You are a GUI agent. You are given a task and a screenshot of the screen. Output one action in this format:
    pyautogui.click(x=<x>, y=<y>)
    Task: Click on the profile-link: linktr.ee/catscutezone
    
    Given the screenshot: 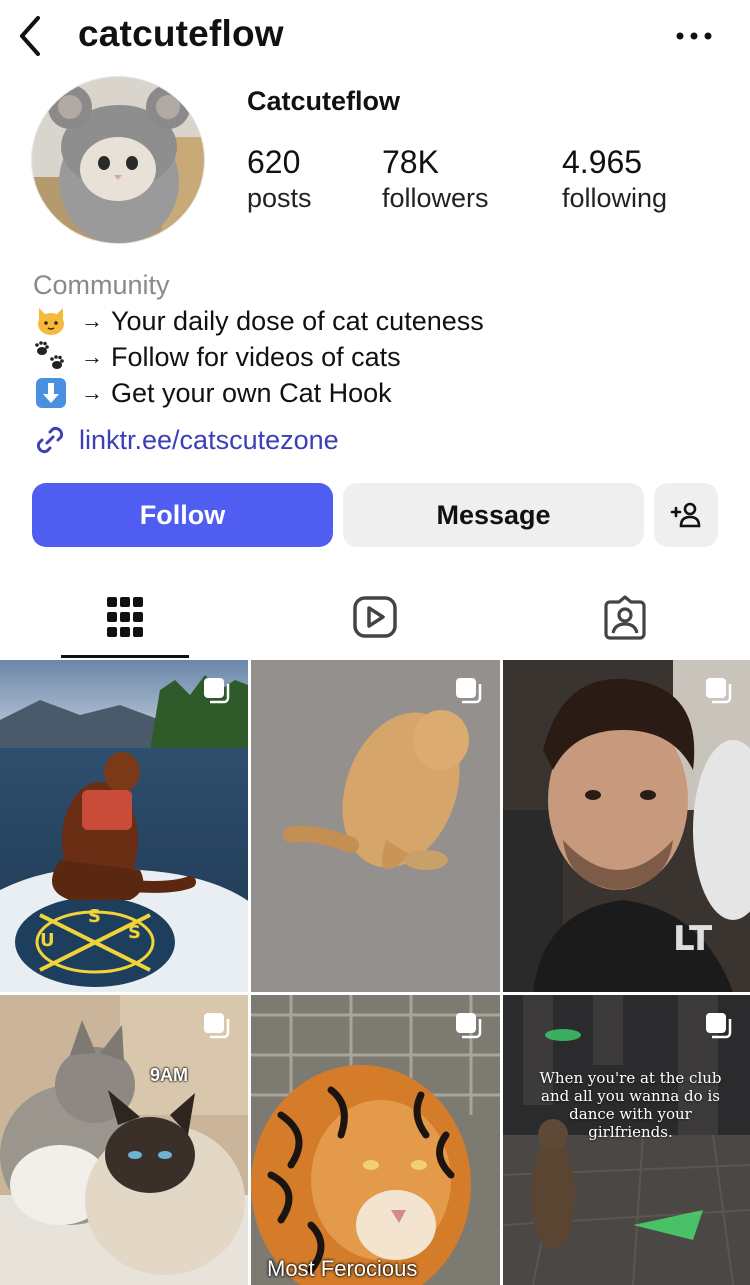 What is the action you would take?
    pyautogui.click(x=186, y=440)
    